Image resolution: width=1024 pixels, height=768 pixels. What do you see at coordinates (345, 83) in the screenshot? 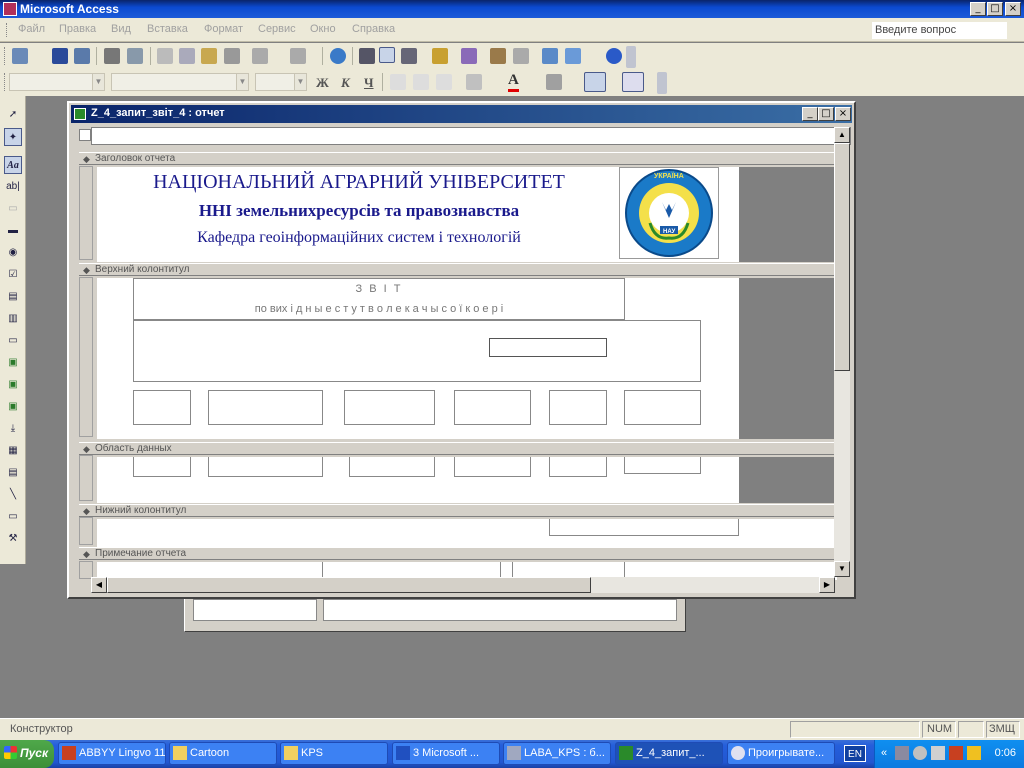
I see `italic-button: К` at bounding box center [345, 83].